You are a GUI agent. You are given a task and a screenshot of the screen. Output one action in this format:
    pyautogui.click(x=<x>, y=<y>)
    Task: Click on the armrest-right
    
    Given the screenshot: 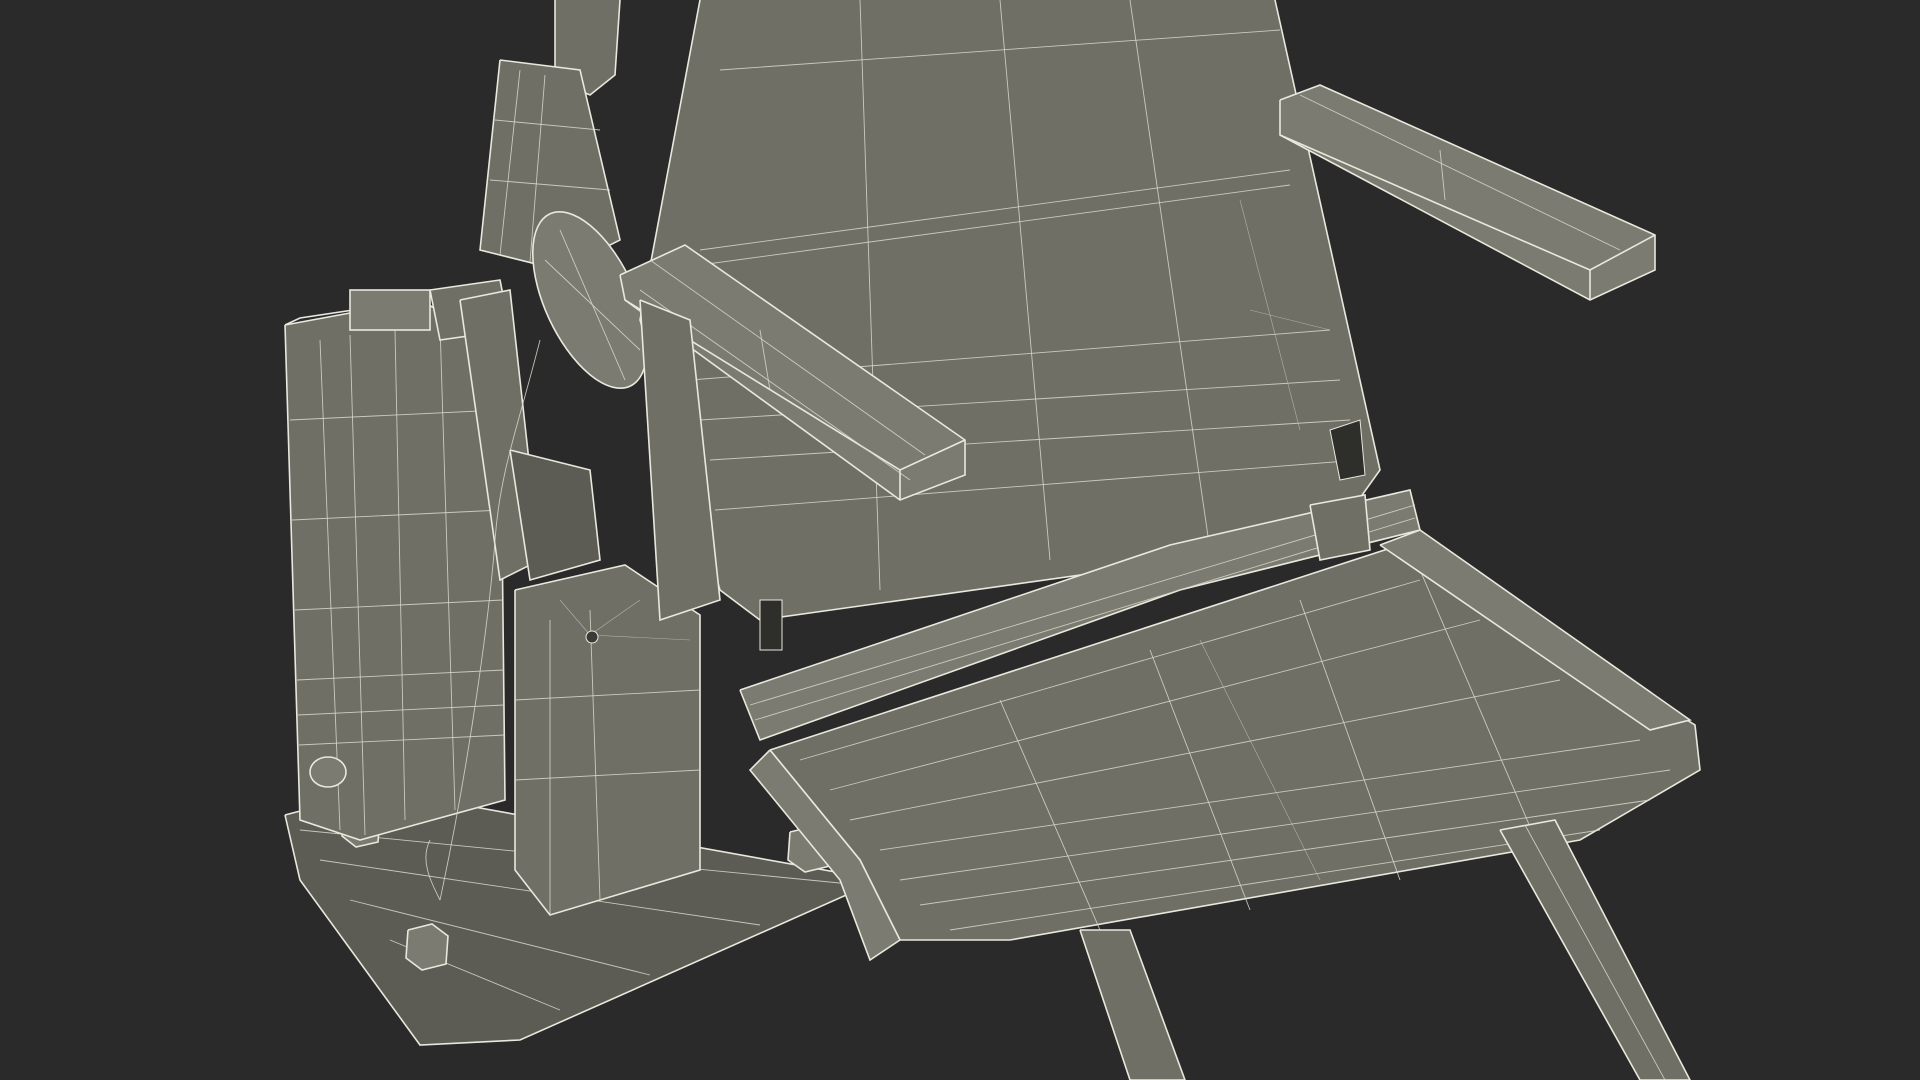 What is the action you would take?
    pyautogui.click(x=1467, y=192)
    